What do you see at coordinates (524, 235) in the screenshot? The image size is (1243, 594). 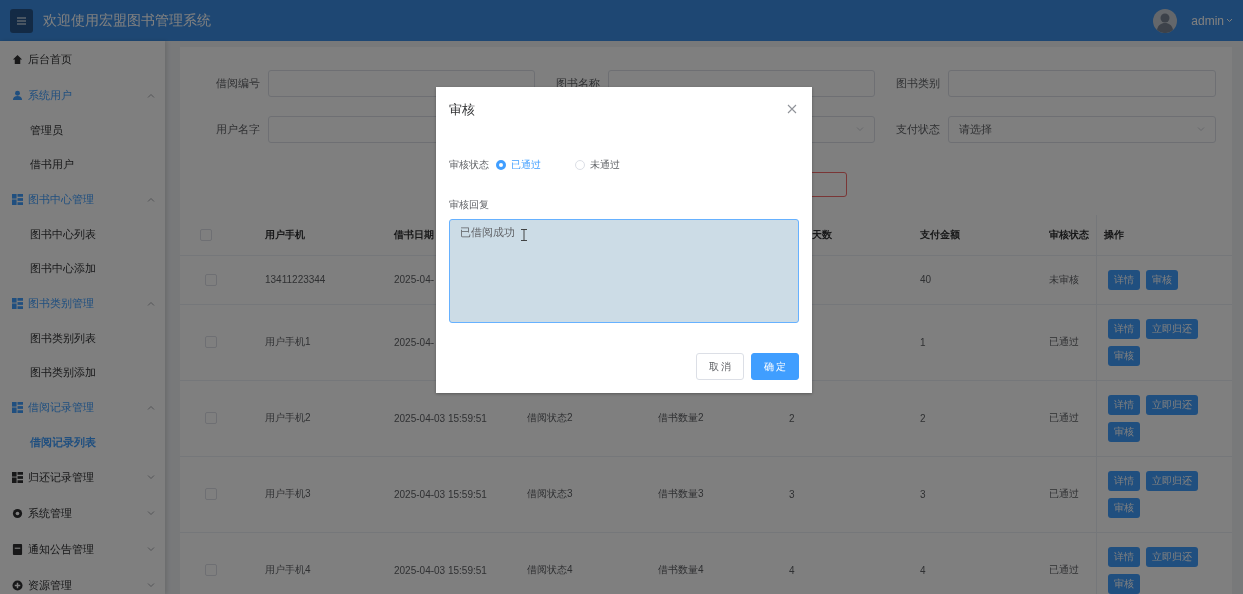 I see `text-cursor-icon` at bounding box center [524, 235].